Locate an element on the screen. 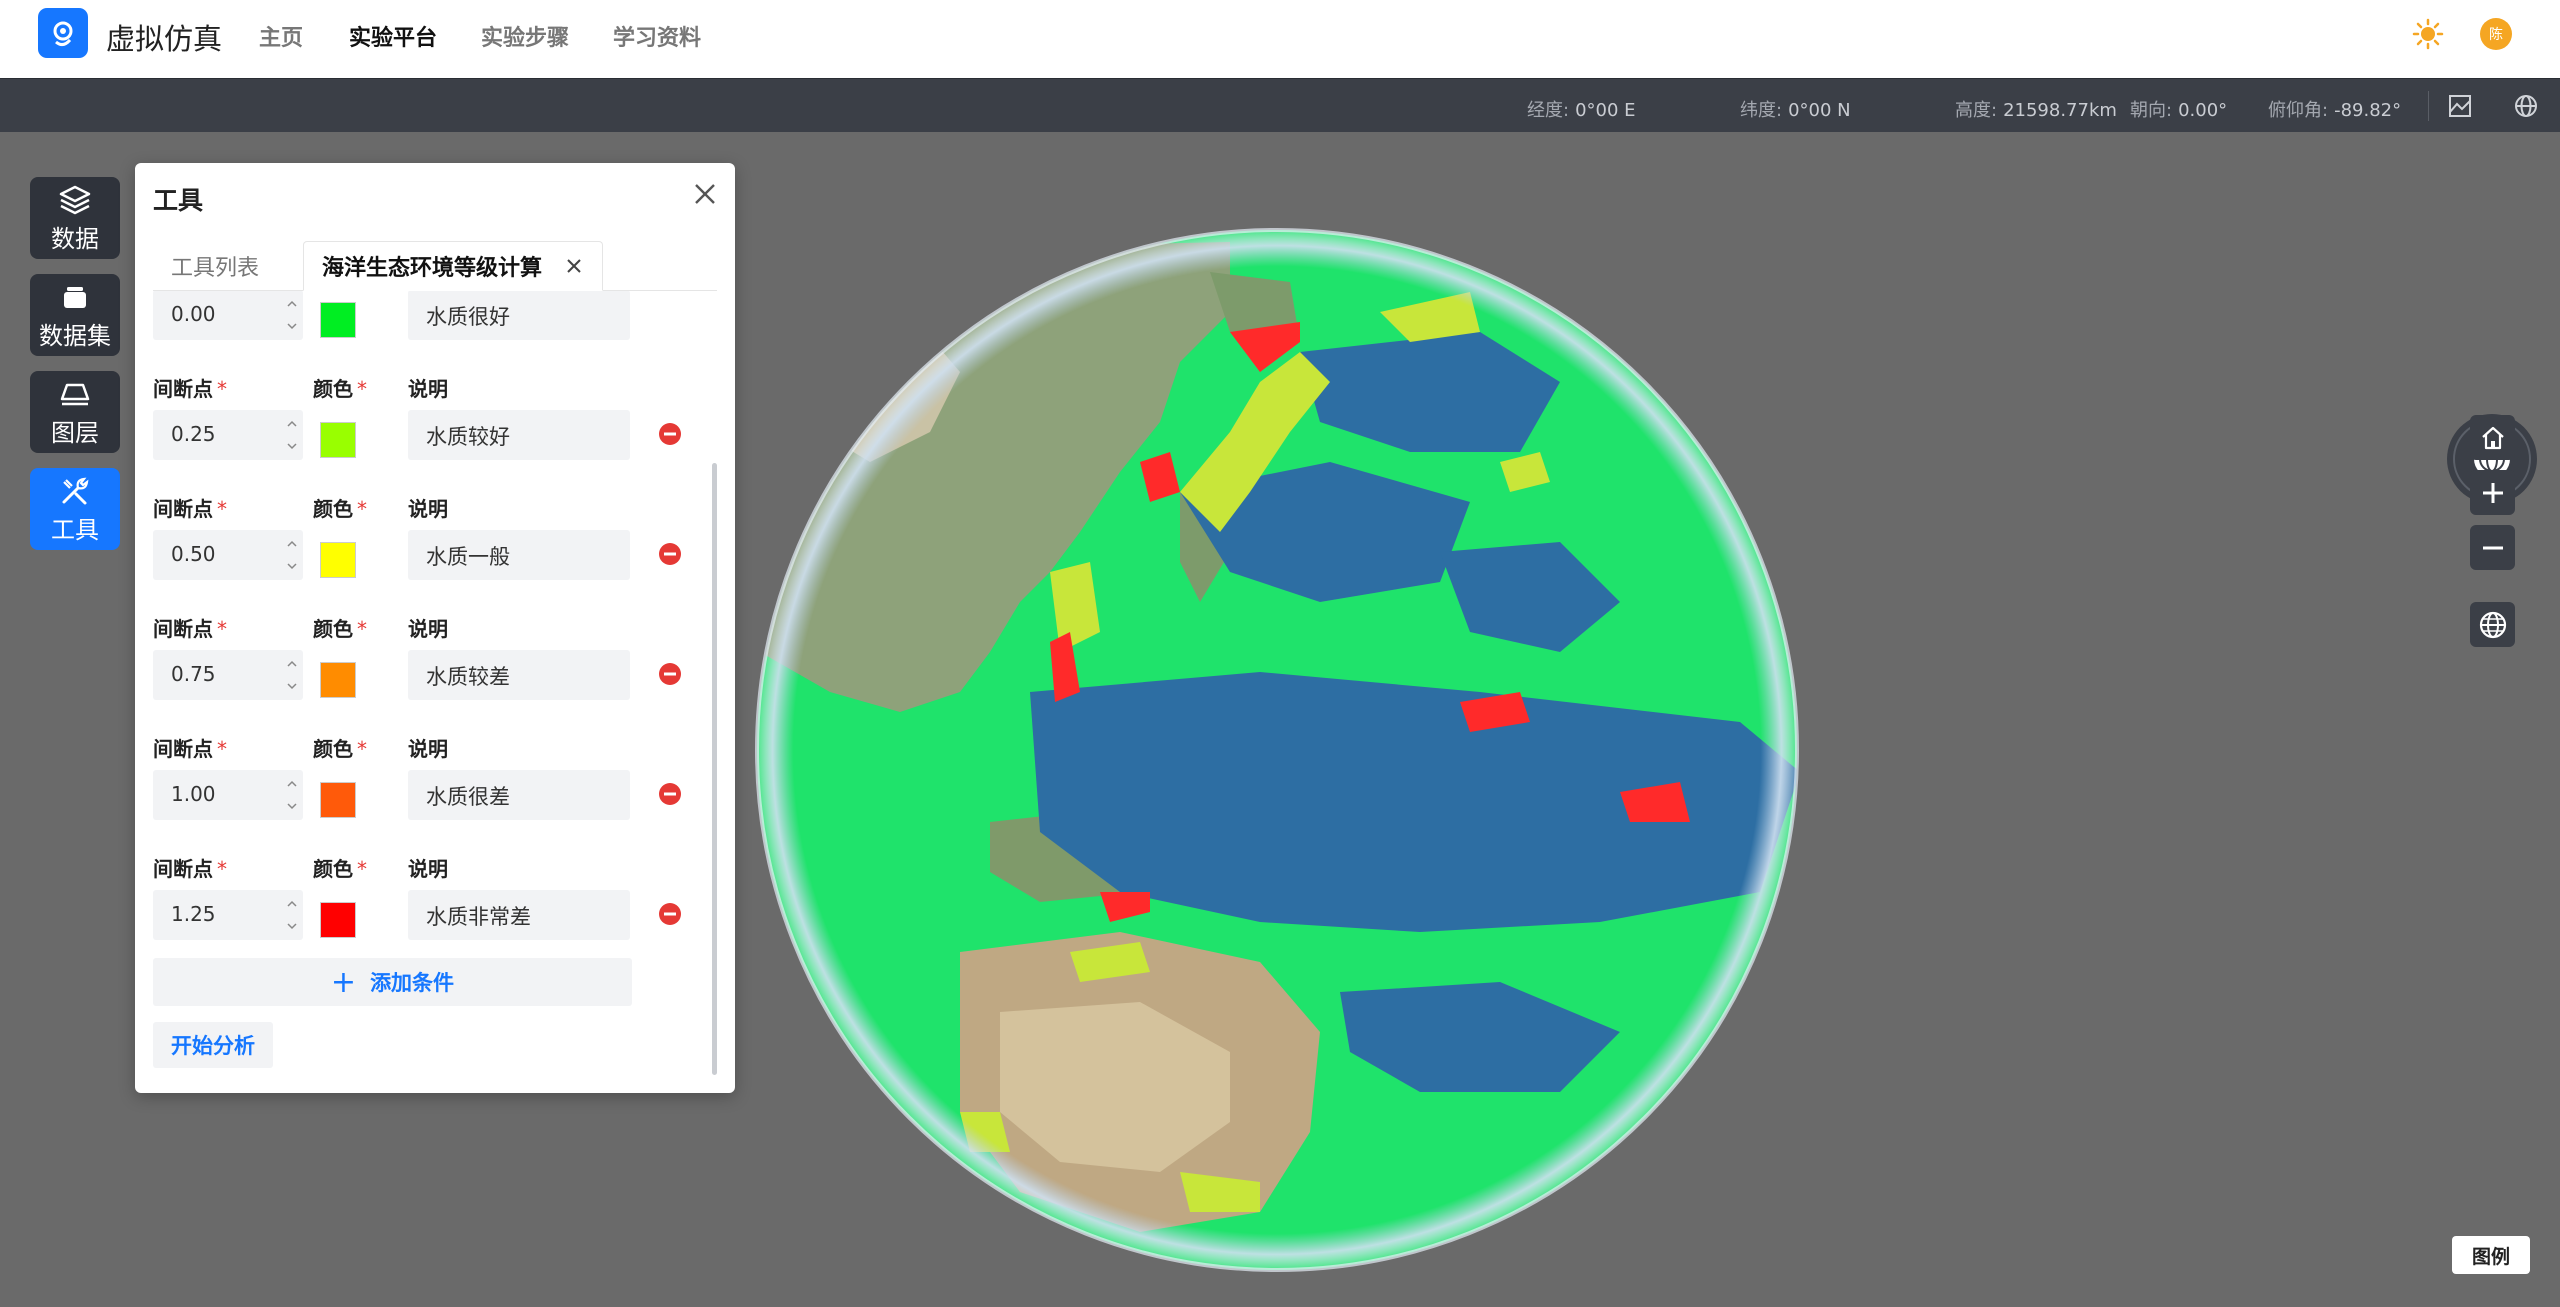 This screenshot has width=2560, height=1307. longitude-readout: 经度: 0°00 E is located at coordinates (1581, 110).